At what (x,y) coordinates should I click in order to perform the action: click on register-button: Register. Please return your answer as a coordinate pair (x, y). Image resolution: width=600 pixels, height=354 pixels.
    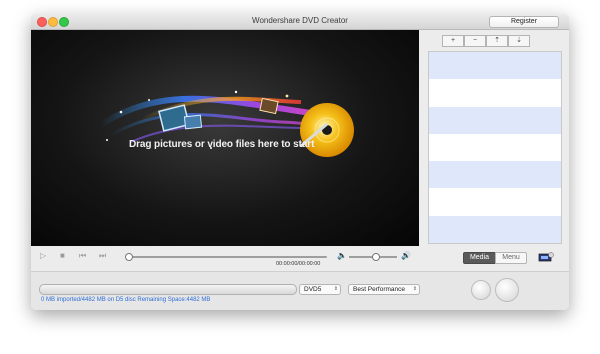
    Looking at the image, I should click on (524, 22).